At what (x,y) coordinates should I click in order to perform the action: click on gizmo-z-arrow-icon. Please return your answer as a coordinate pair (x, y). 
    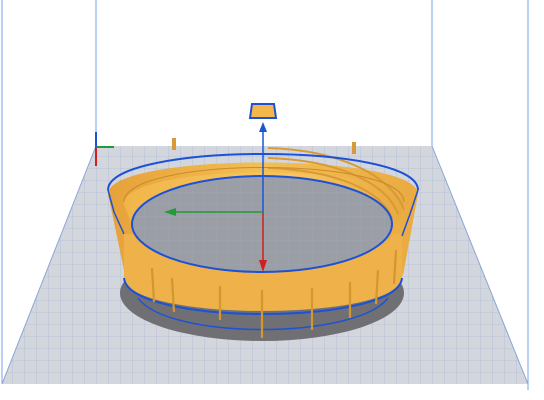
    Looking at the image, I should click on (263, 127).